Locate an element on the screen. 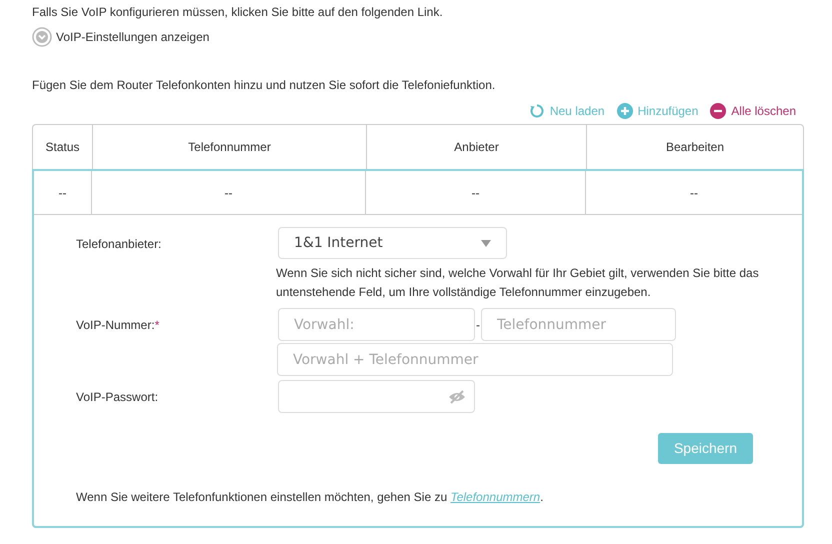  field-label: Telefonanbieter: is located at coordinates (119, 244).